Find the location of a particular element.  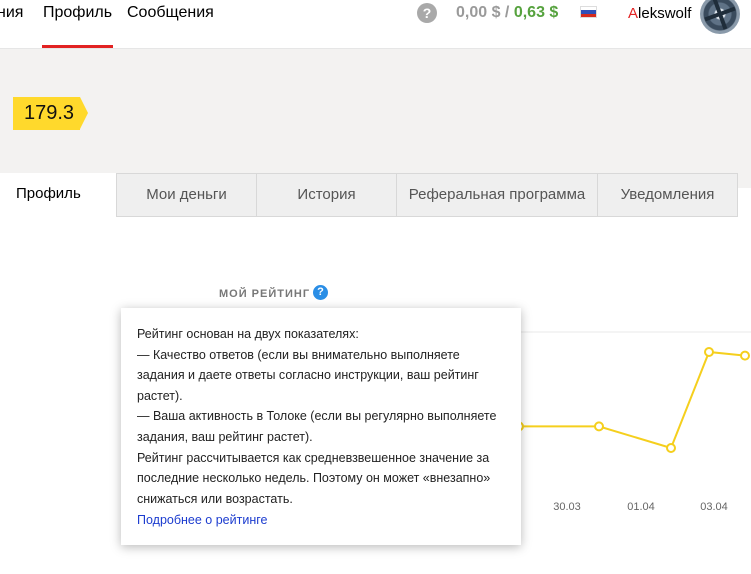

tooltip-line-1: Рейтинг основан на двух показателях: is located at coordinates (248, 334).